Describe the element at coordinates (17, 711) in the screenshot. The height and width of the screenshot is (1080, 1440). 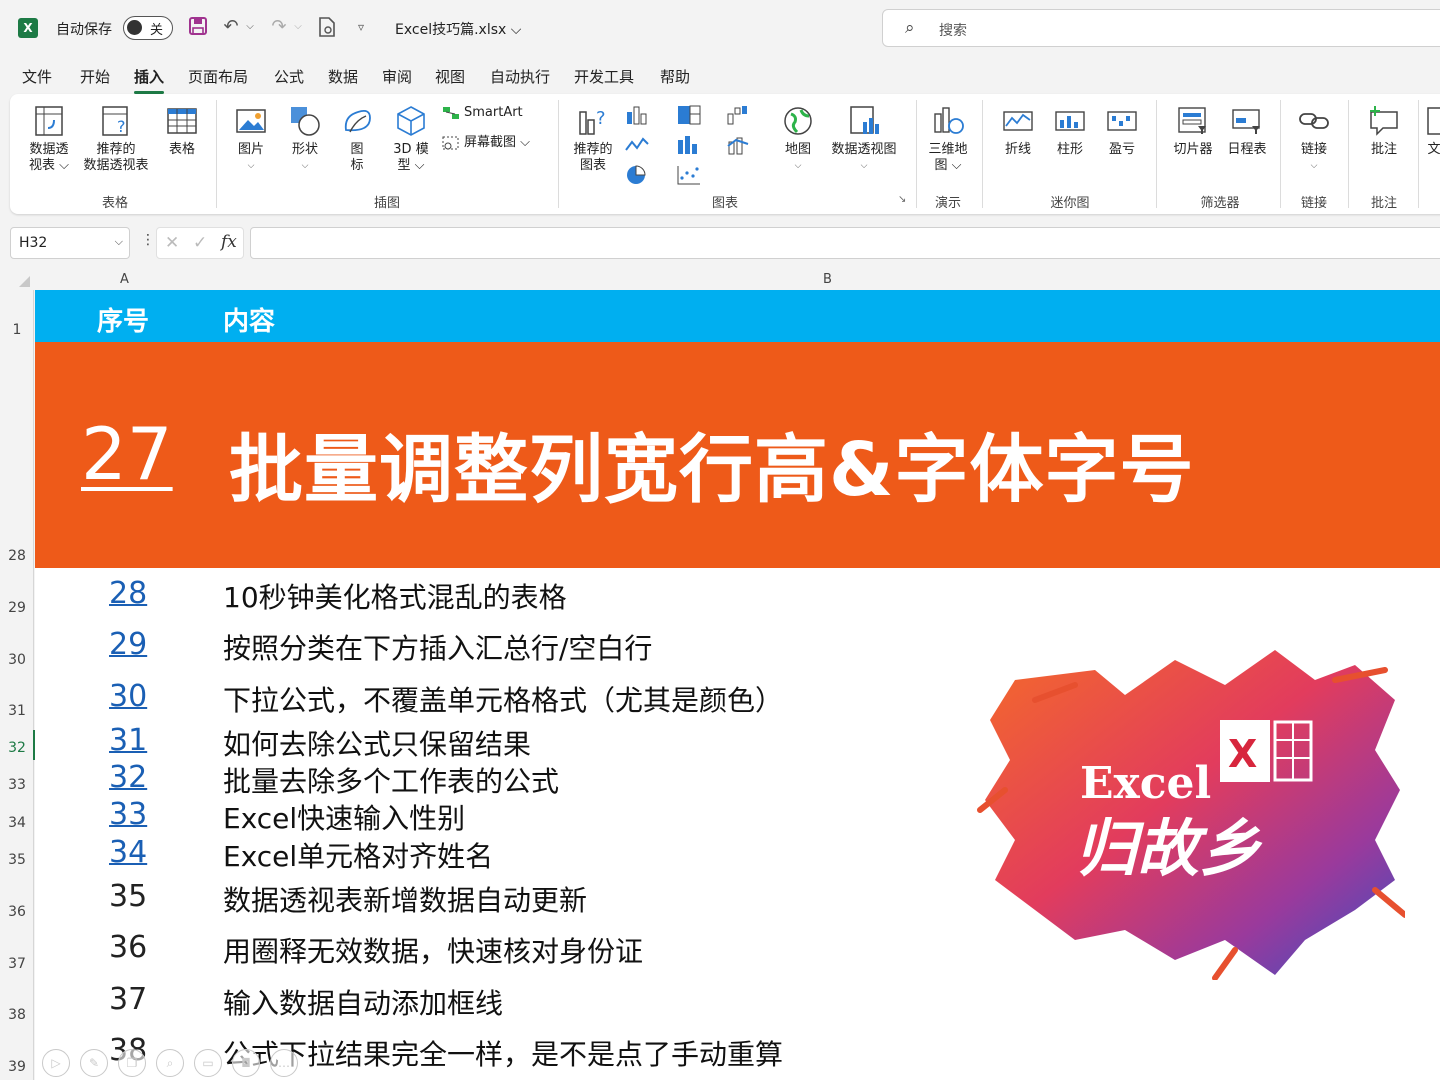
I see `row-header: 31` at that location.